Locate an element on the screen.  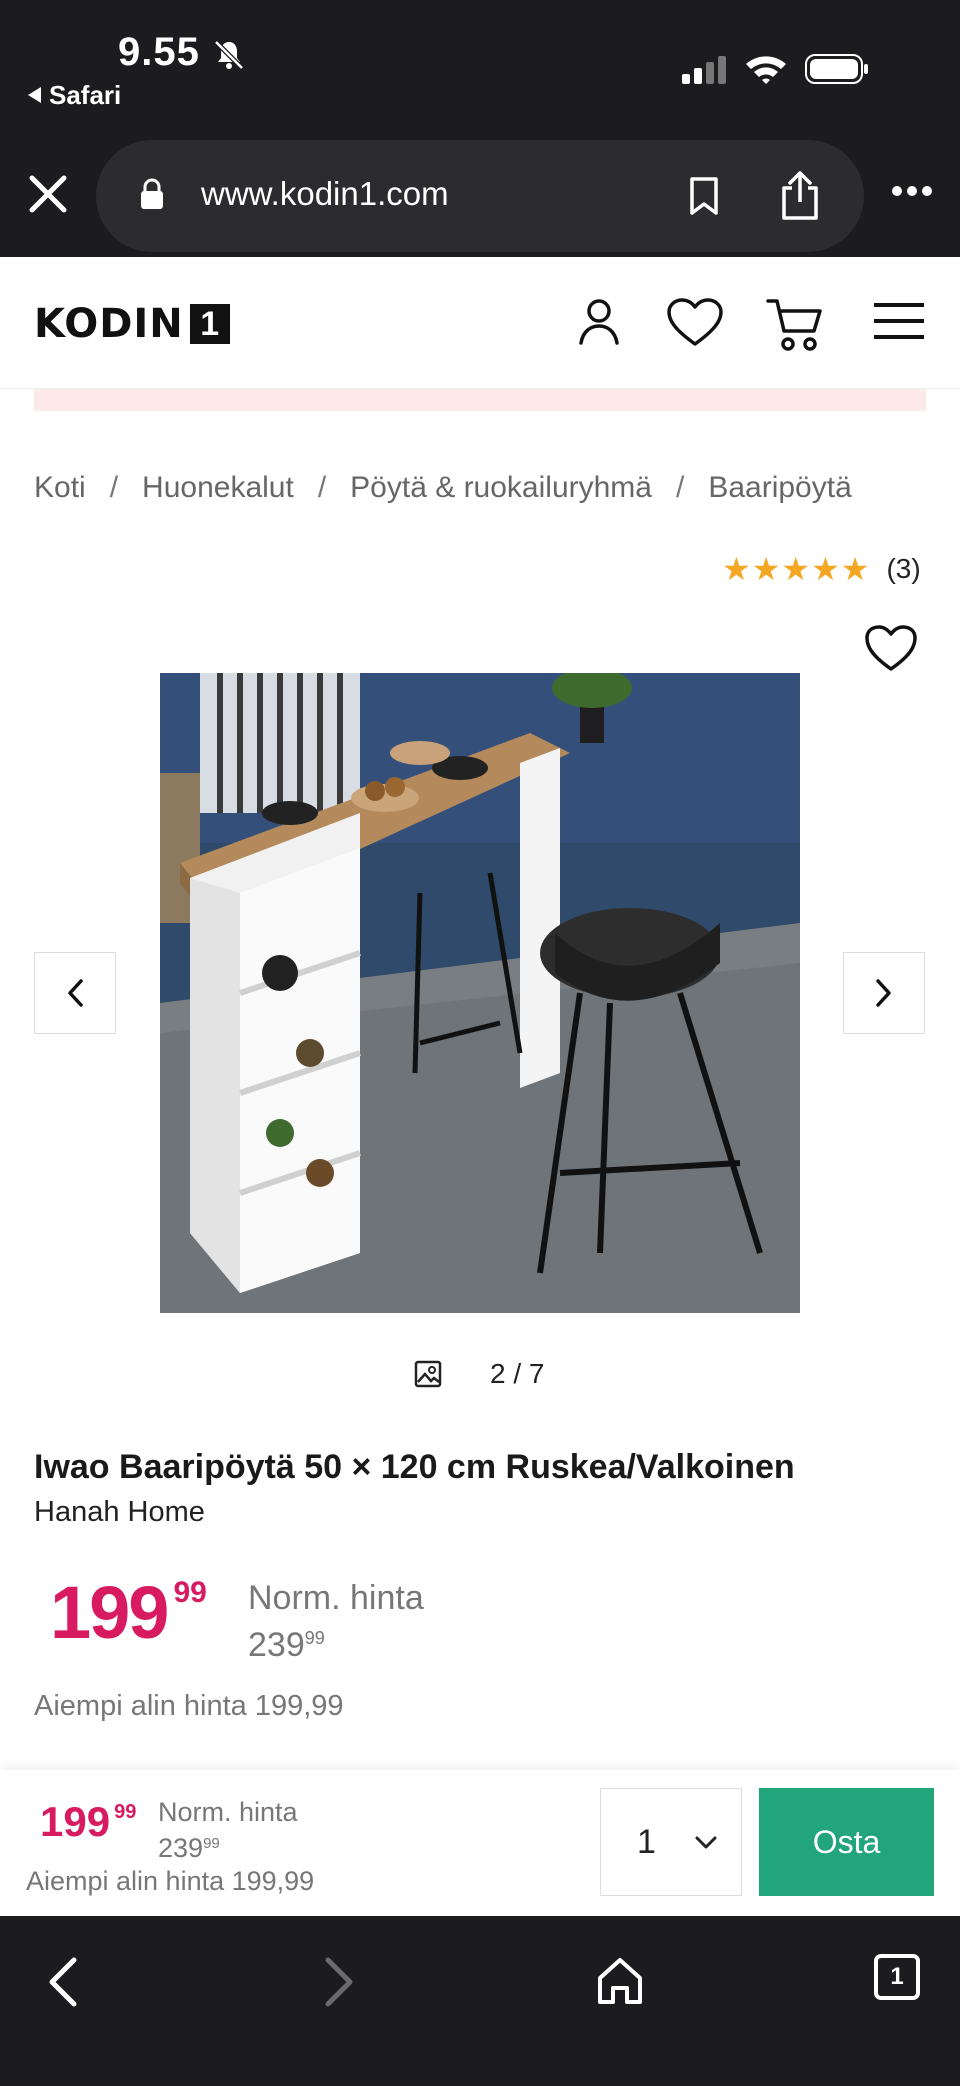
buybar-lowest-price-note: Aiempi alin hinta 199,99 is located at coordinates (170, 1881).